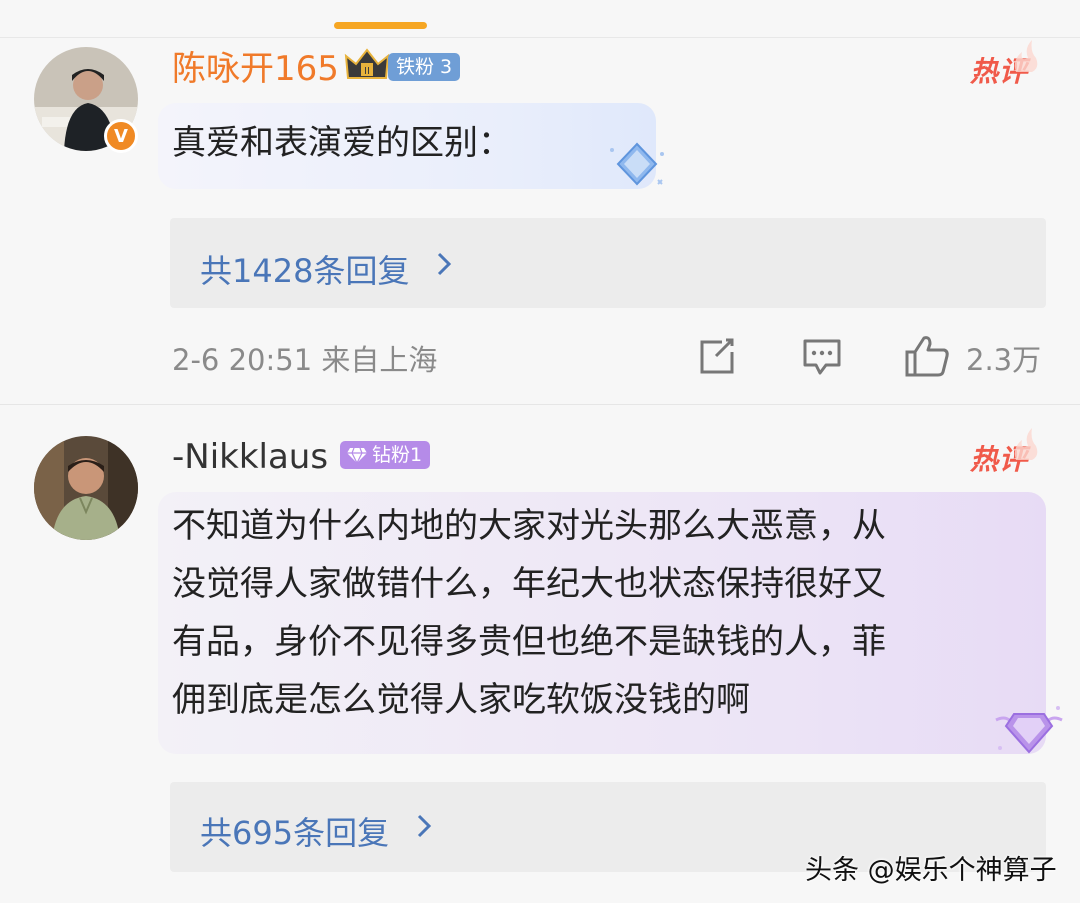 The height and width of the screenshot is (903, 1080). Describe the element at coordinates (295, 833) in the screenshot. I see `replies-count: 共695条回复` at that location.